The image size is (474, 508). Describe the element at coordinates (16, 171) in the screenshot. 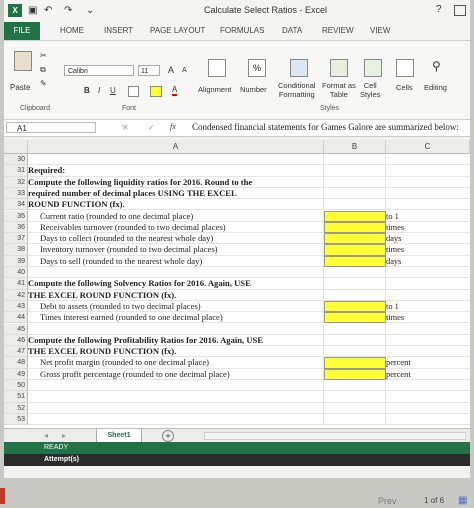

I see `row-header: 31` at that location.